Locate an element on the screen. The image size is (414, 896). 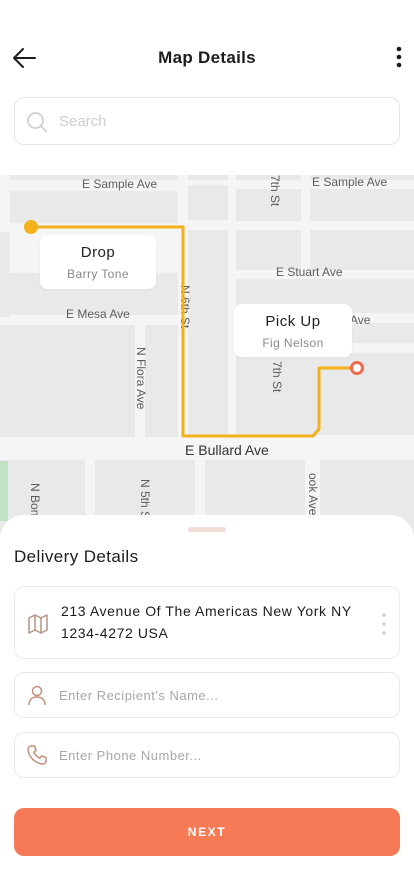
user-icon is located at coordinates (37, 695).